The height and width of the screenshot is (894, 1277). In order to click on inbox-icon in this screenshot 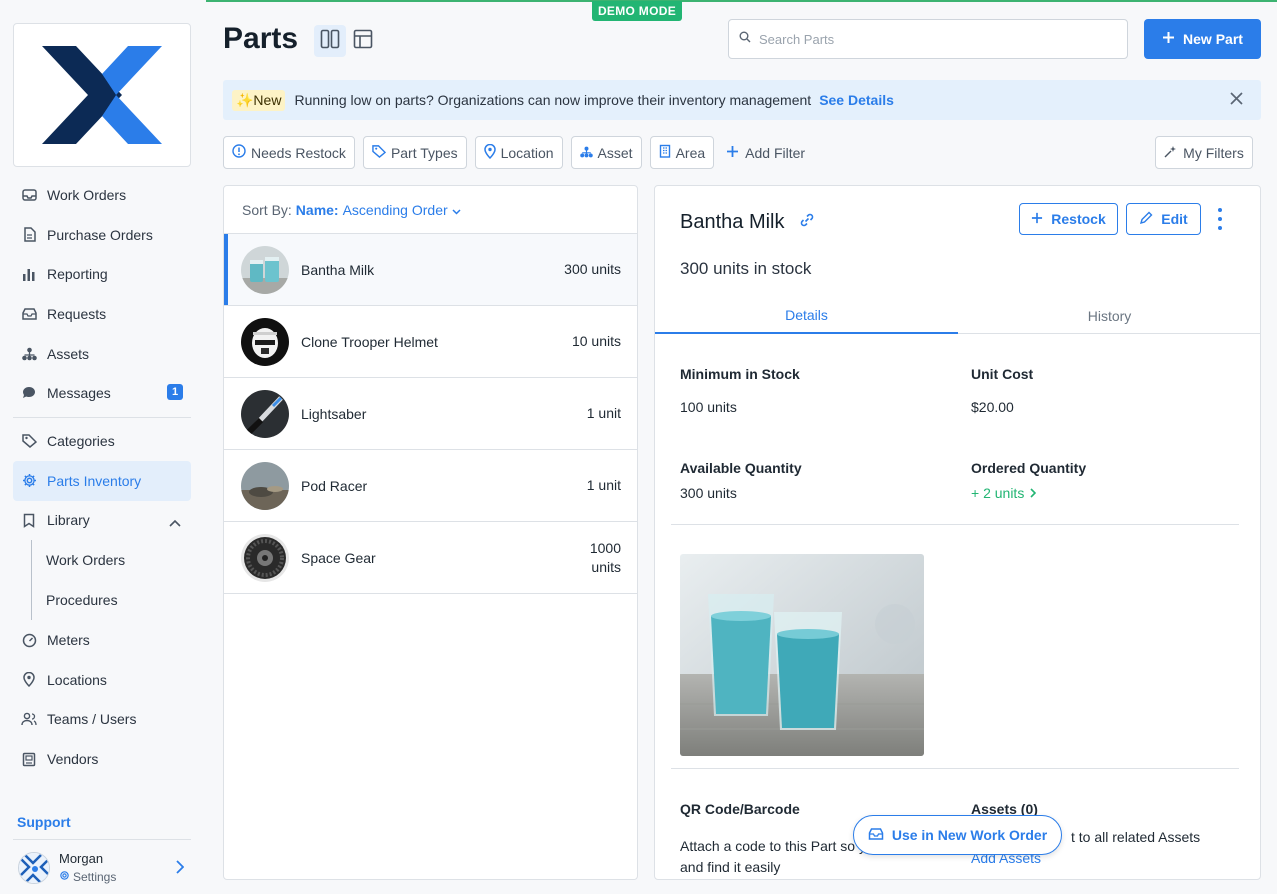, I will do `click(29, 195)`.